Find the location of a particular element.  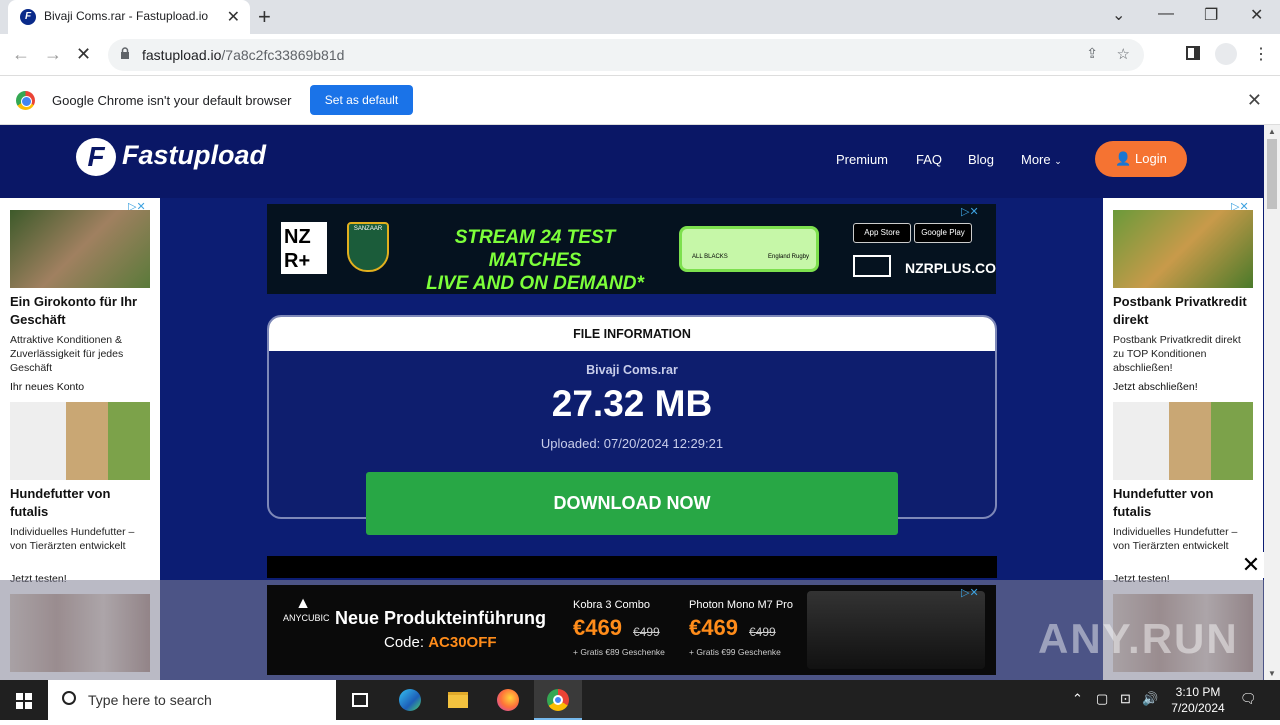

shield-label: SANZAAR is located at coordinates (368, 229).